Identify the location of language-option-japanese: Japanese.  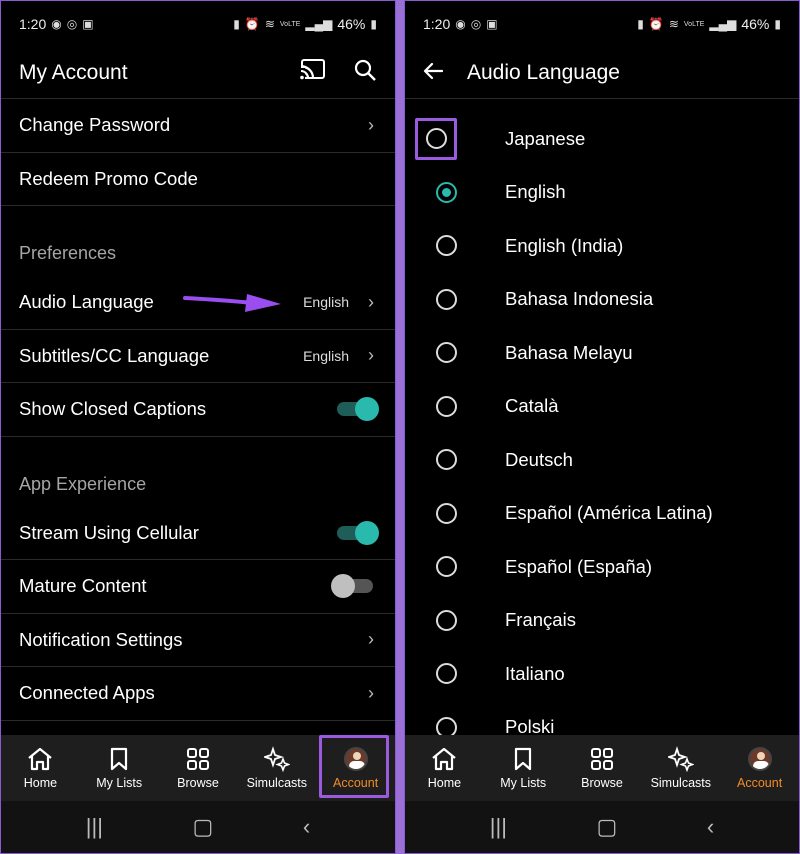
(602, 139).